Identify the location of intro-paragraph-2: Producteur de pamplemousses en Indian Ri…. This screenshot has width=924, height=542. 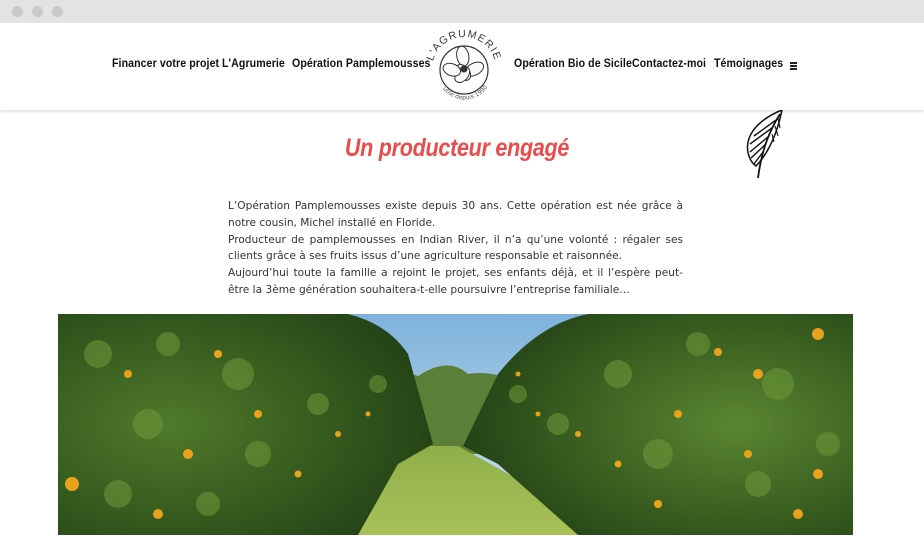
(455, 248).